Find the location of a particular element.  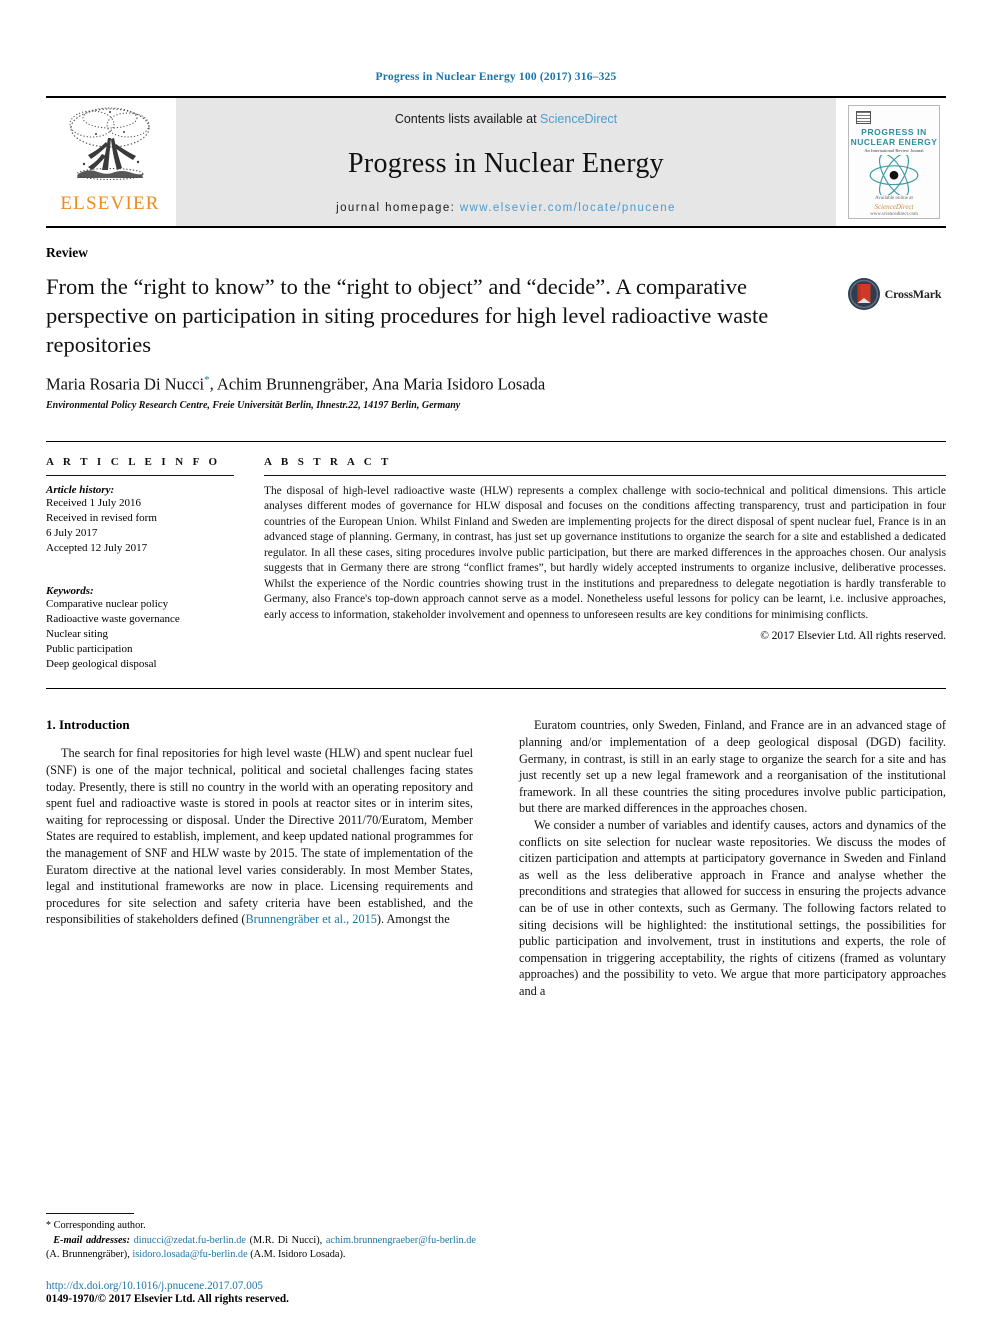

email-owner-3: (A.M. Isidoro Losada). is located at coordinates (298, 1255).